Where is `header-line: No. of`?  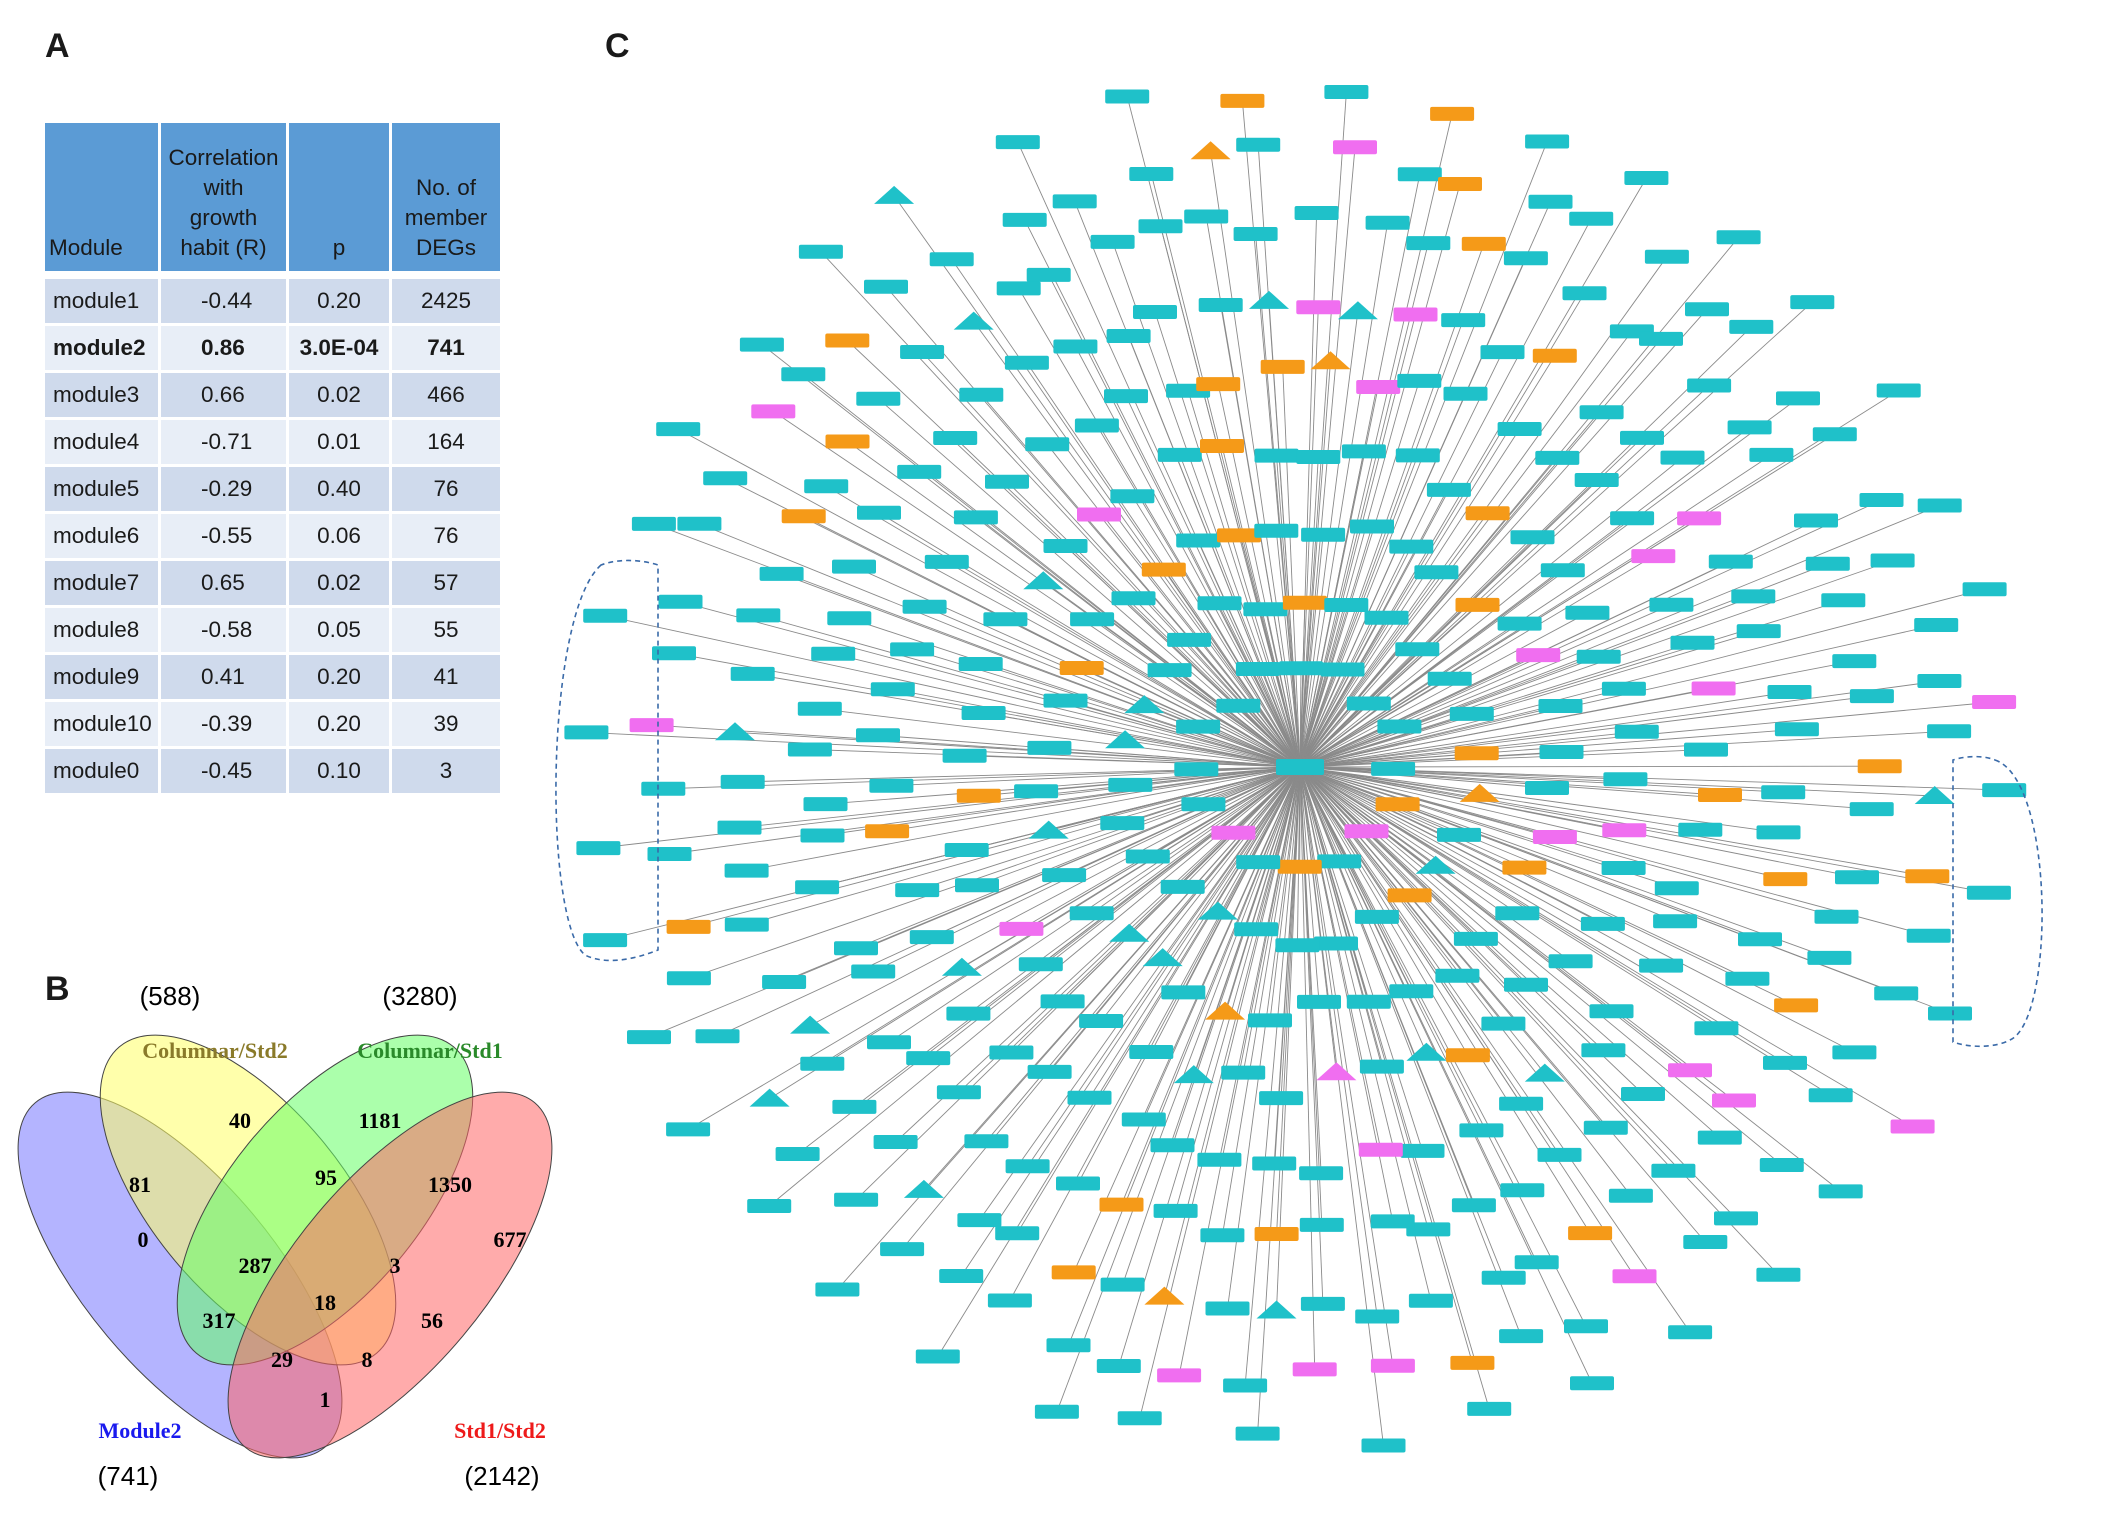
header-line: No. of is located at coordinates (446, 187).